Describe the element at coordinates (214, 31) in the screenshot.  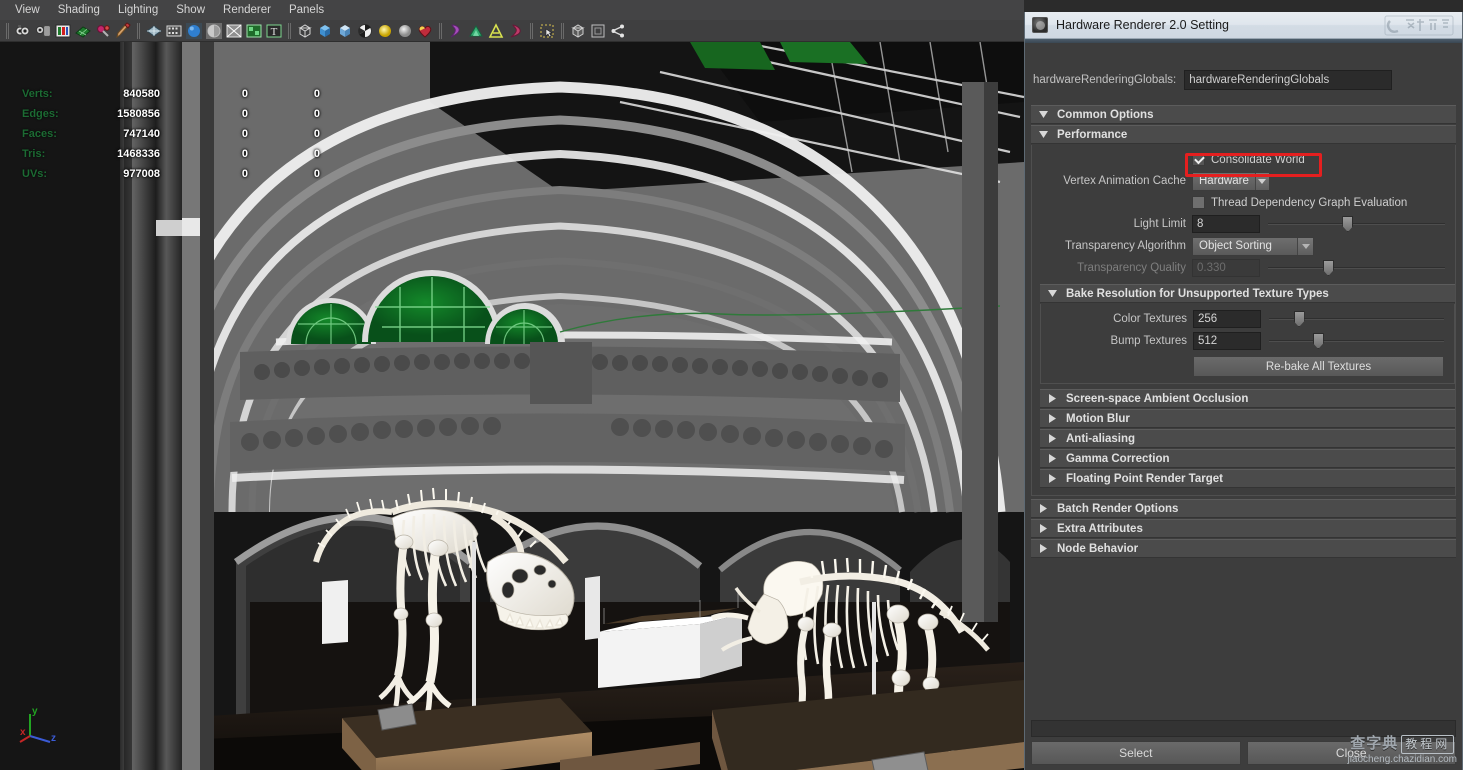
I see `flat-shade-sphere-icon` at that location.